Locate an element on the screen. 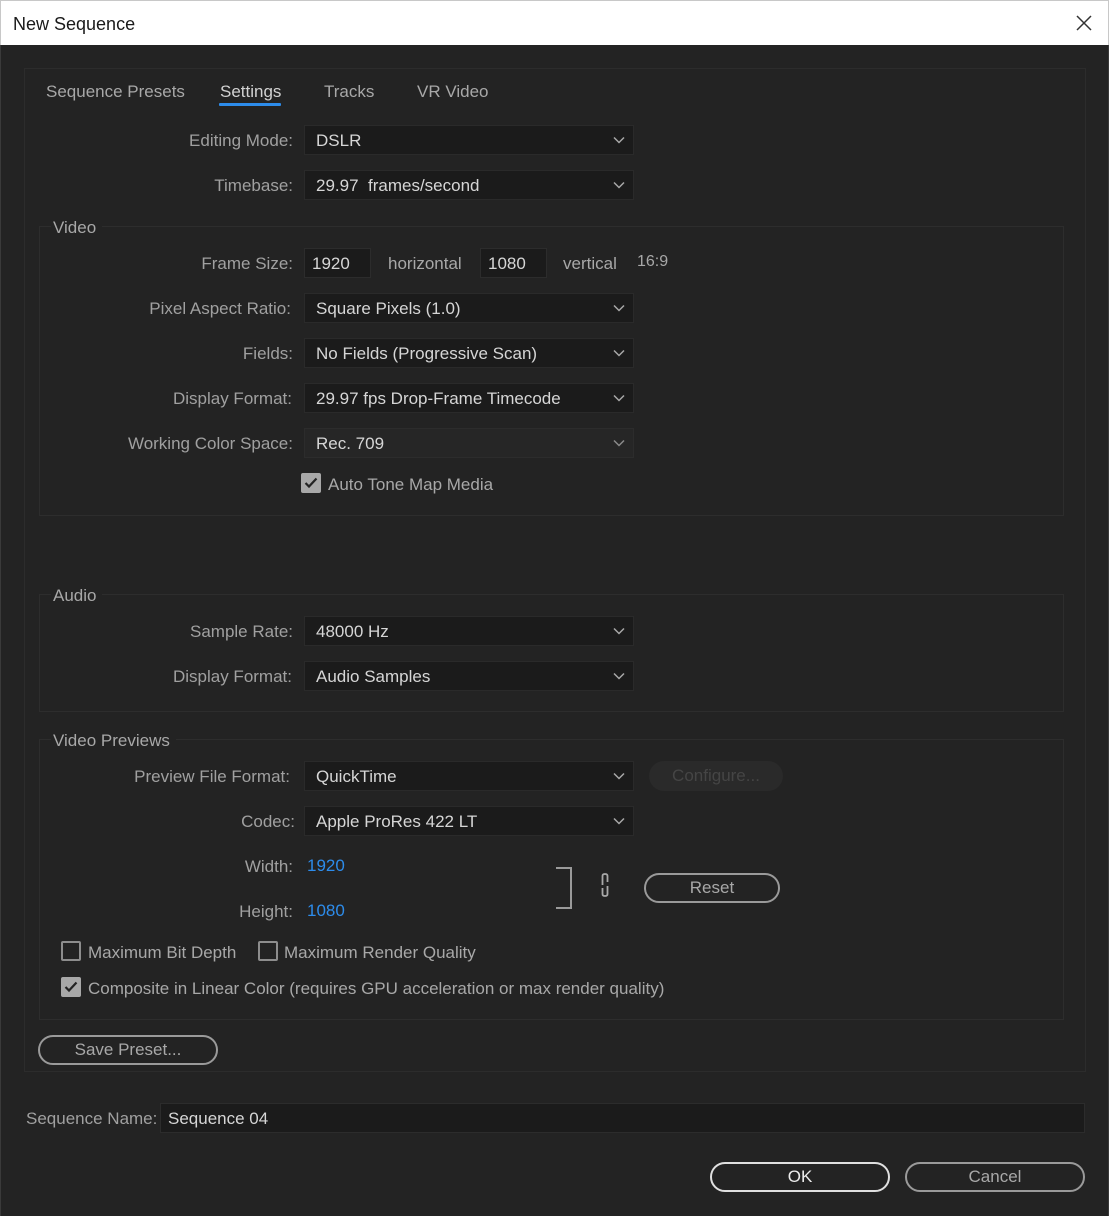 The height and width of the screenshot is (1216, 1109). reset-button: Reset is located at coordinates (712, 888).